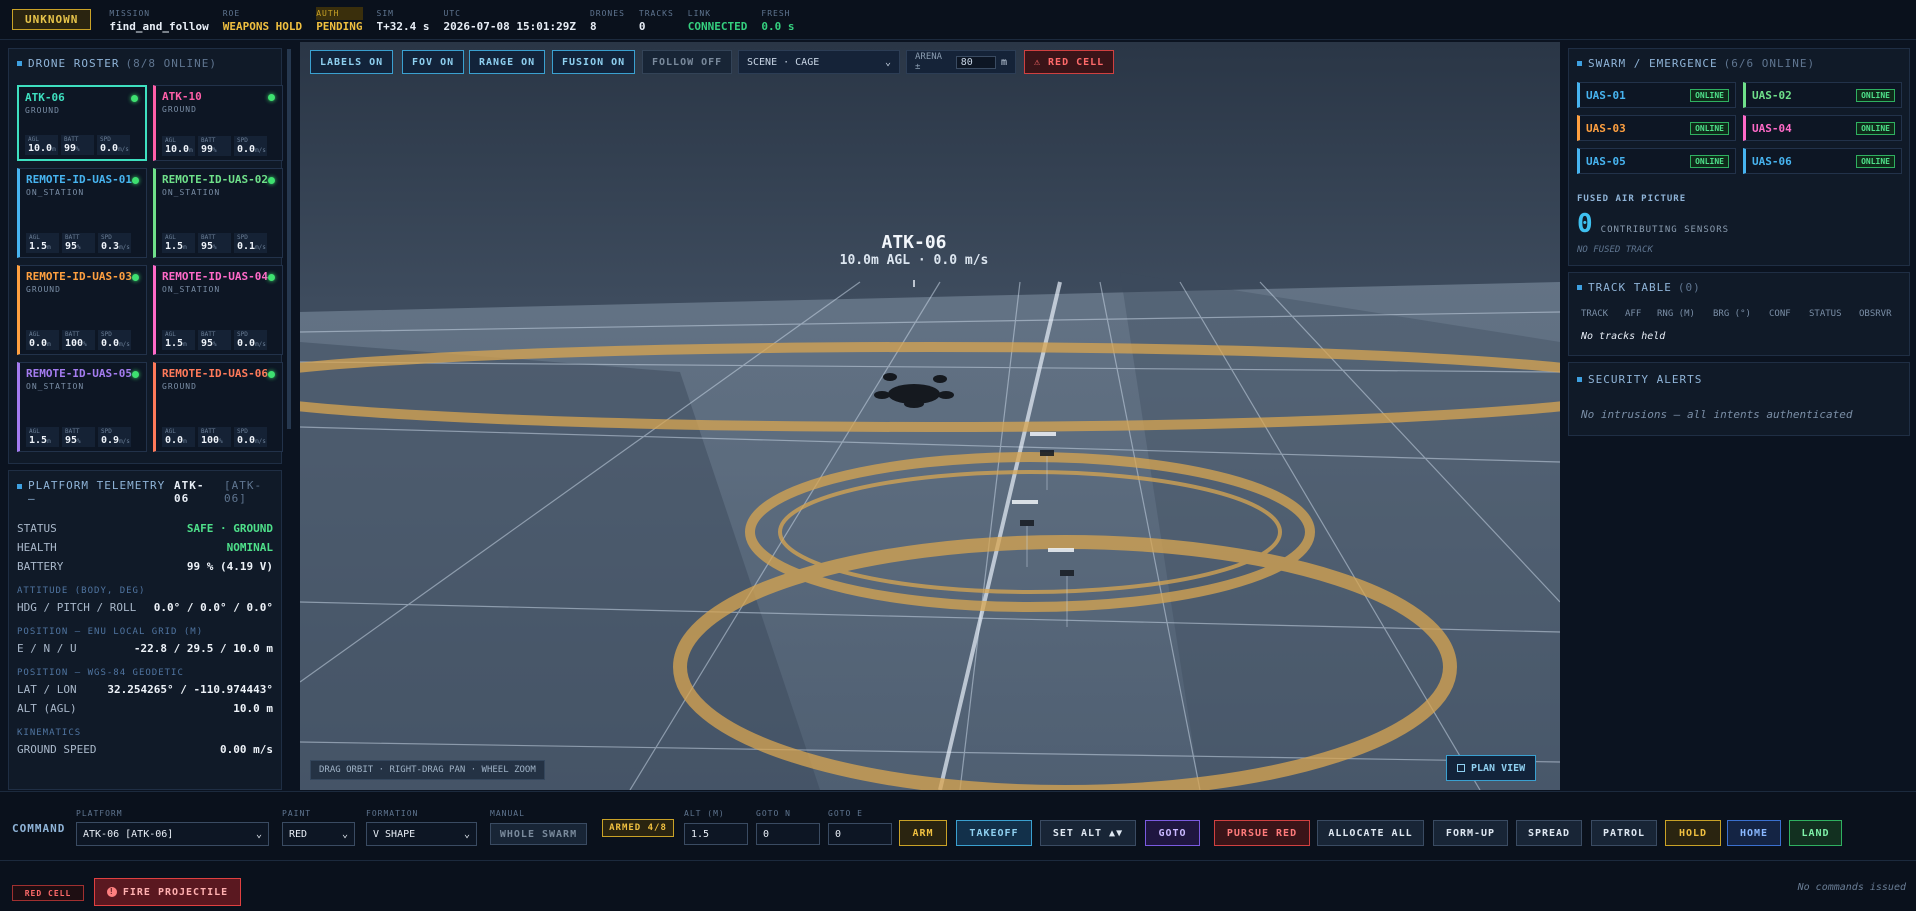  I want to click on status-stat-sim: SIM T+32.4 s, so click(403, 20).